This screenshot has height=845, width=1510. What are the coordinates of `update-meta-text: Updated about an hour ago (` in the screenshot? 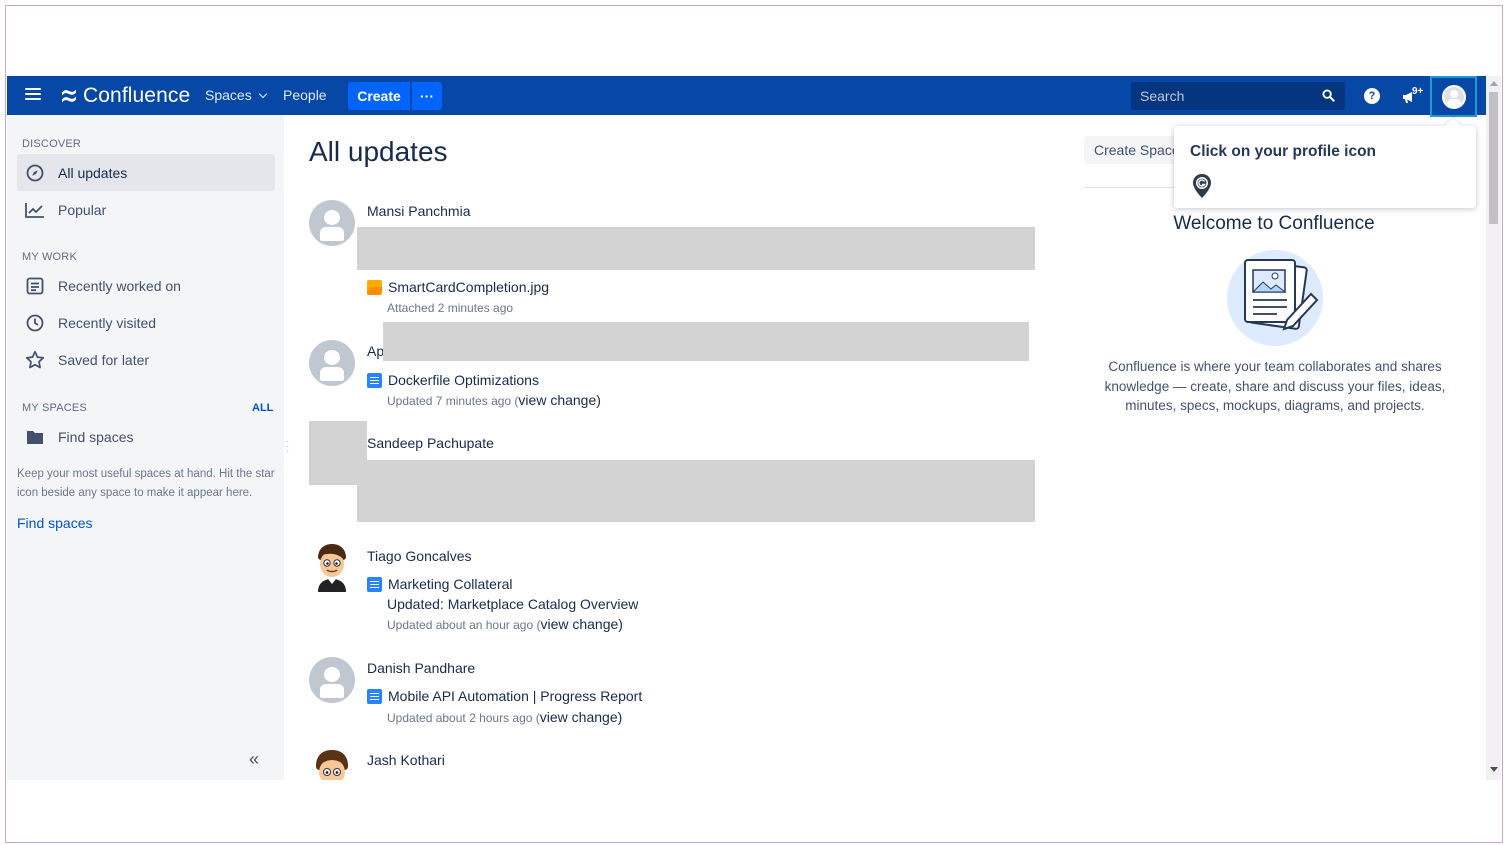 It's located at (464, 625).